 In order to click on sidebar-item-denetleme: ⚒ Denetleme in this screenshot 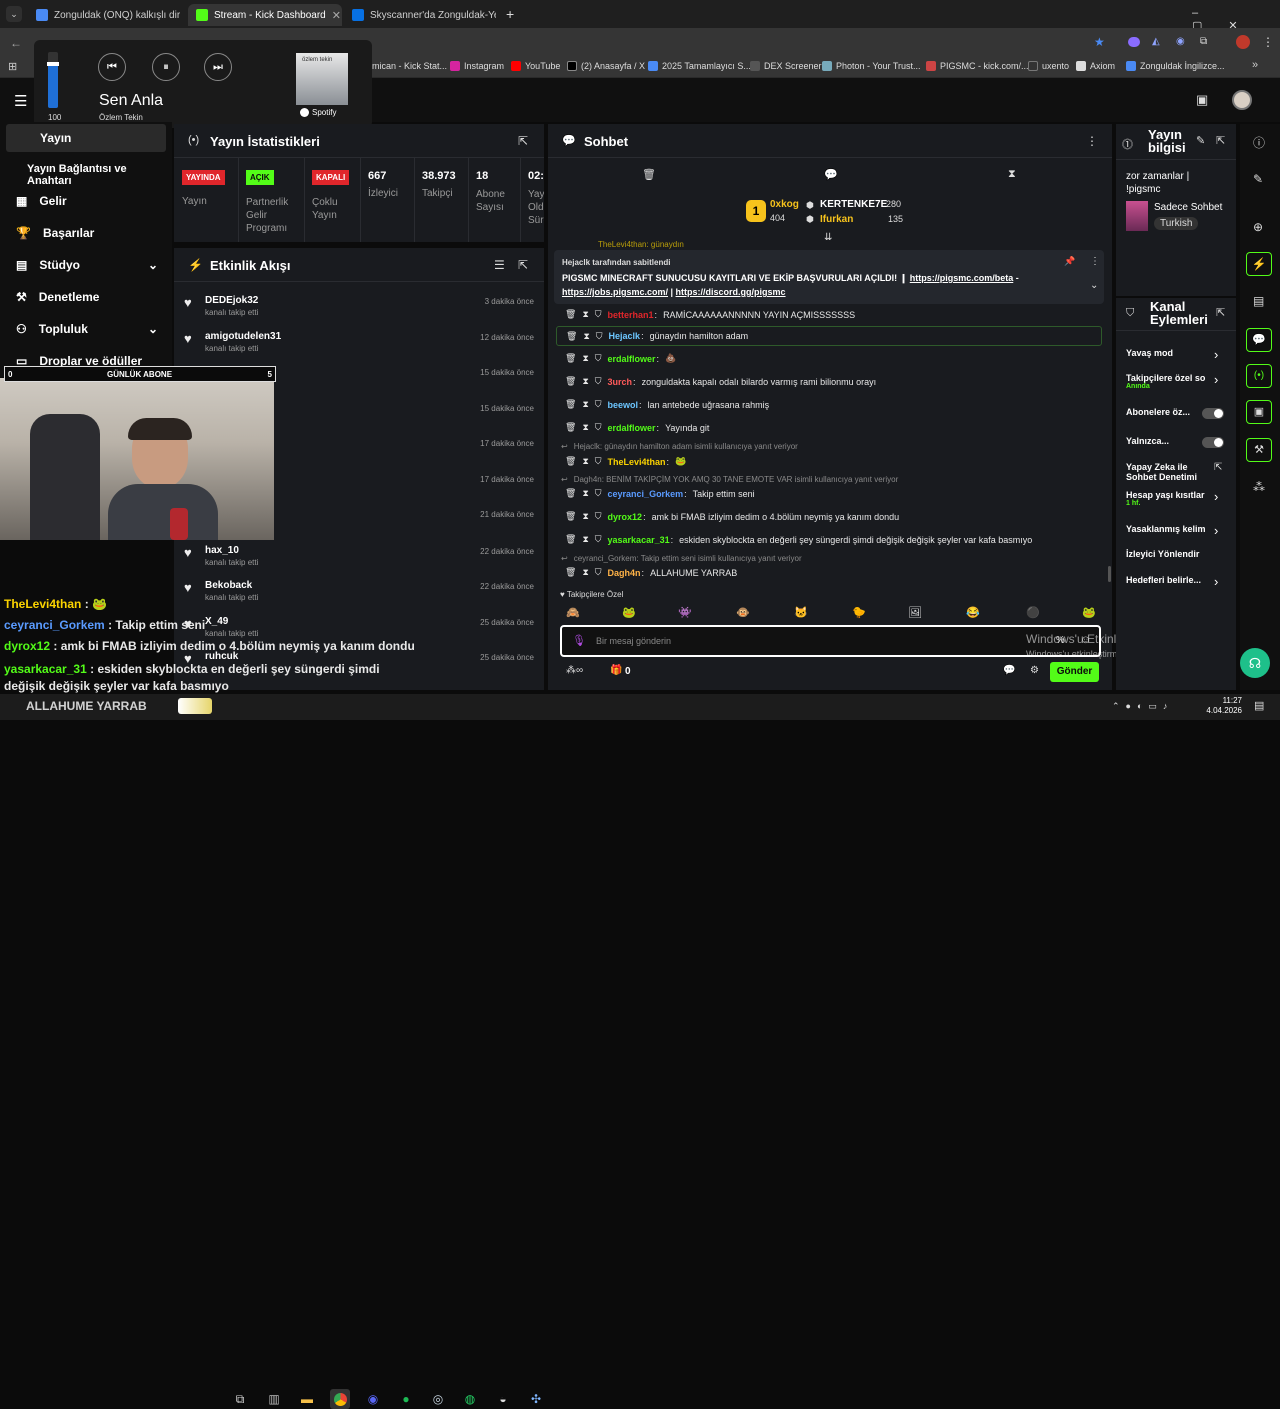, I will do `click(57, 297)`.